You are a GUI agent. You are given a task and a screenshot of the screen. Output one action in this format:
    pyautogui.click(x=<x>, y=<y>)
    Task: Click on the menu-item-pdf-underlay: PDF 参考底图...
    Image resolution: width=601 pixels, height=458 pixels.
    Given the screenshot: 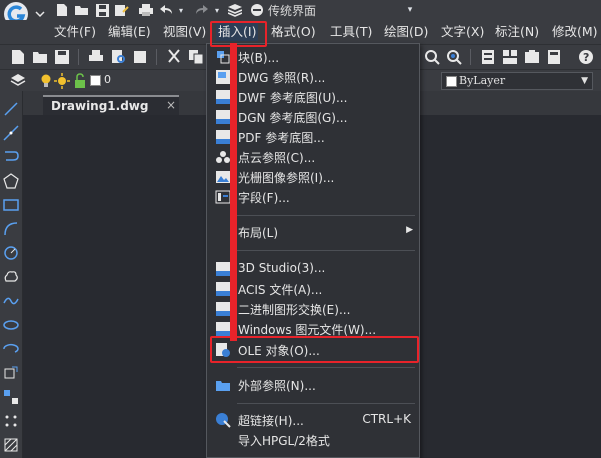 What is the action you would take?
    pyautogui.click(x=313, y=137)
    